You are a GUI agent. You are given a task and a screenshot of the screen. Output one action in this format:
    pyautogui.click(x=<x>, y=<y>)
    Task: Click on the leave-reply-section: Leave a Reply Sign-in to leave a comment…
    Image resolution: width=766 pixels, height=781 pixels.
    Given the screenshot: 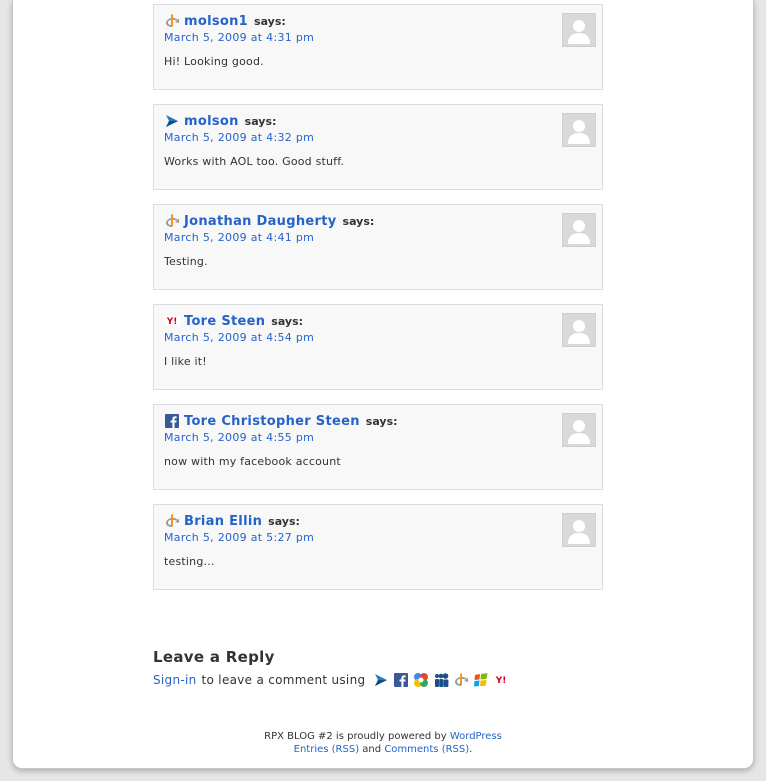 What is the action you would take?
    pyautogui.click(x=333, y=668)
    